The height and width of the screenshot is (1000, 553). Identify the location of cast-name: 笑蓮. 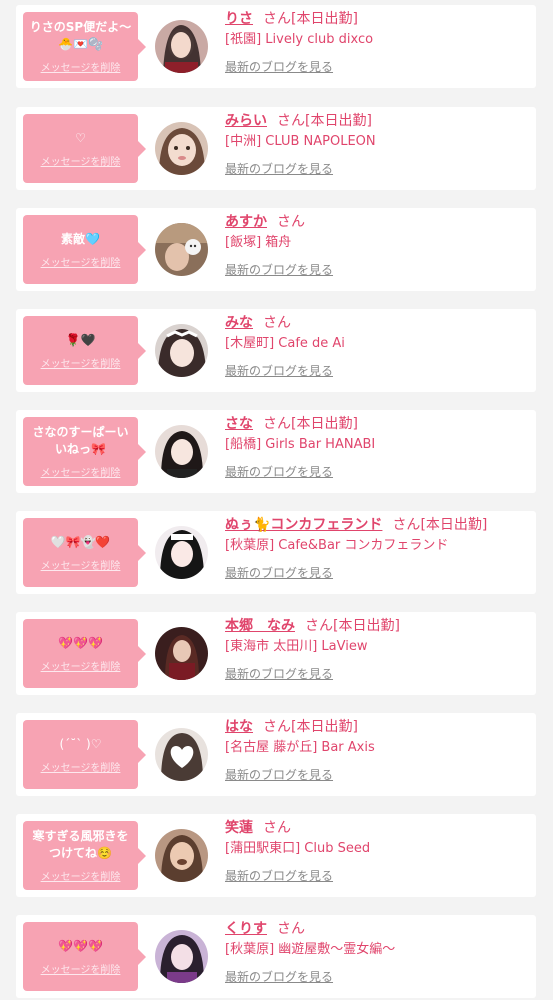
(239, 828).